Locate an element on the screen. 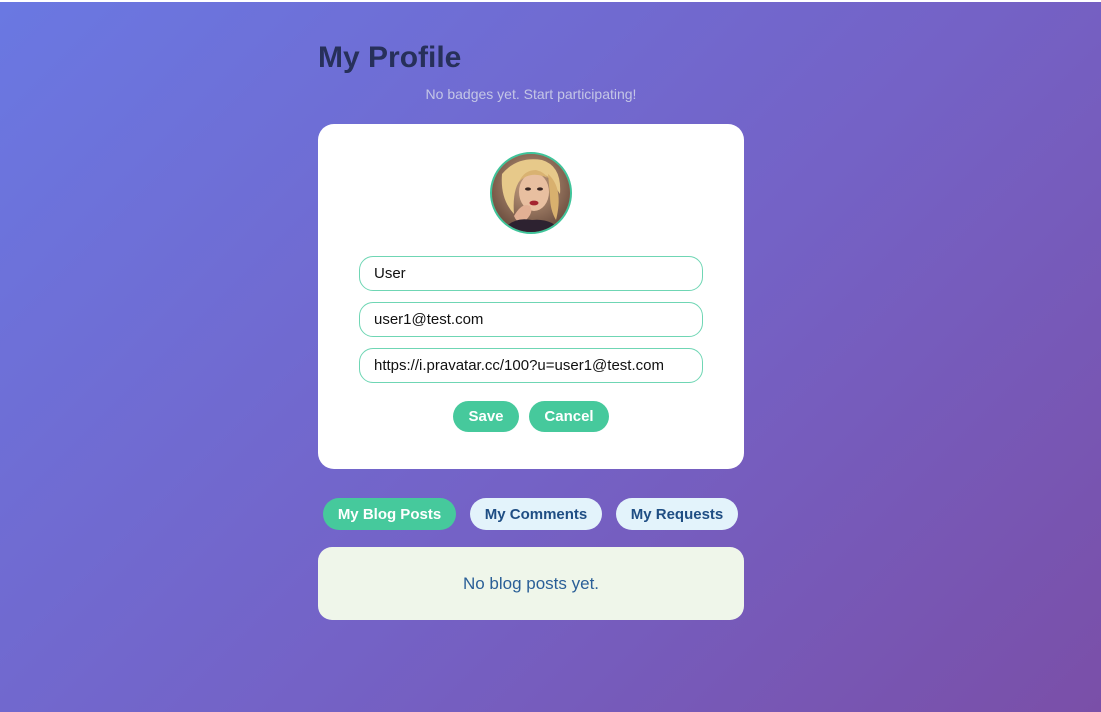 This screenshot has width=1101, height=712. name-input is located at coordinates (531, 273).